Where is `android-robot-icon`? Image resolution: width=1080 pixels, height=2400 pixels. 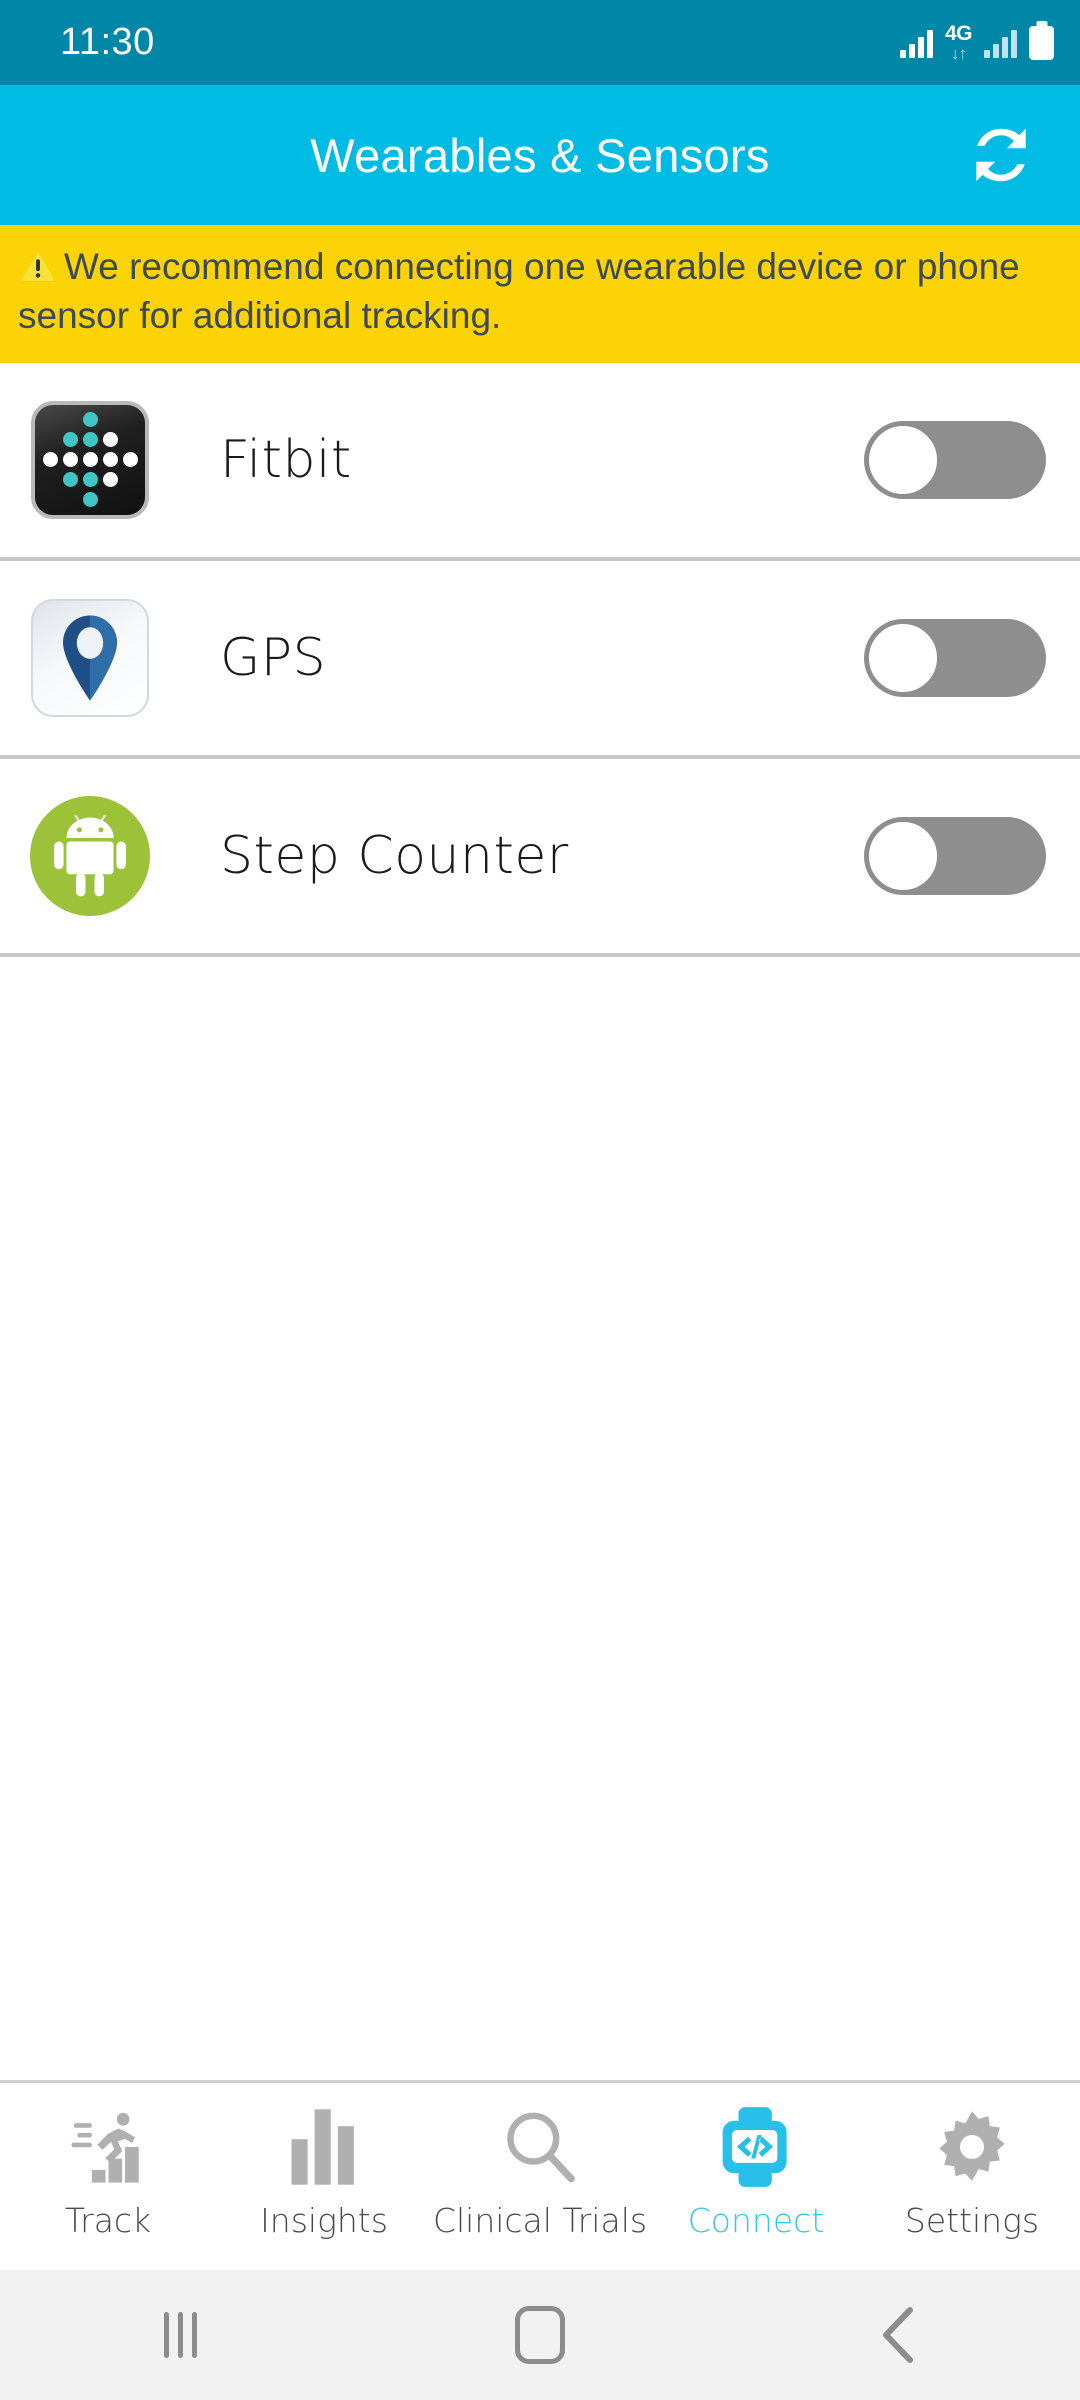
android-robot-icon is located at coordinates (90, 855).